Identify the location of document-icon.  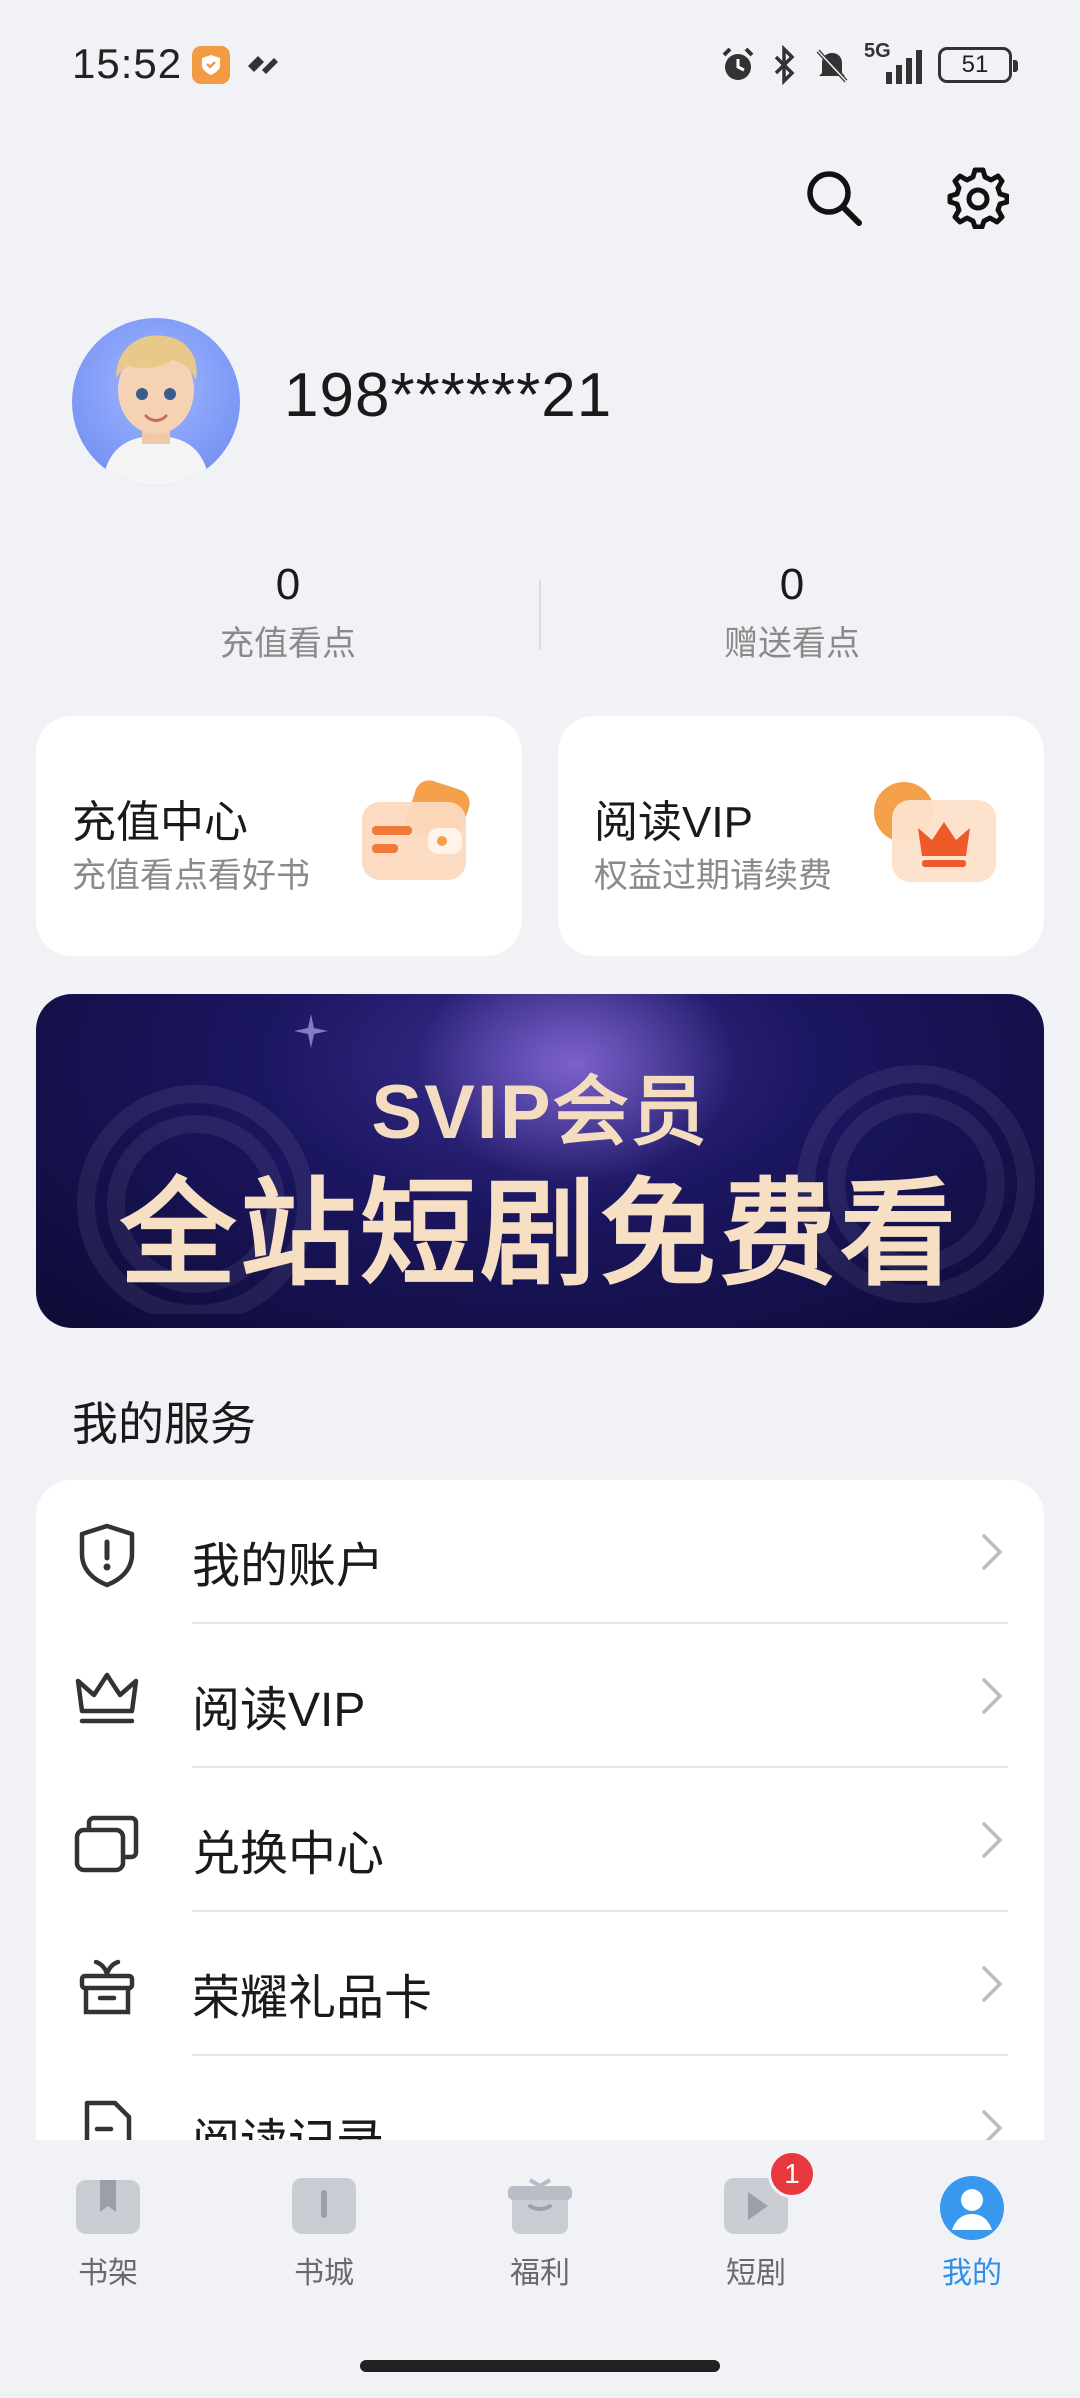
(108, 2120).